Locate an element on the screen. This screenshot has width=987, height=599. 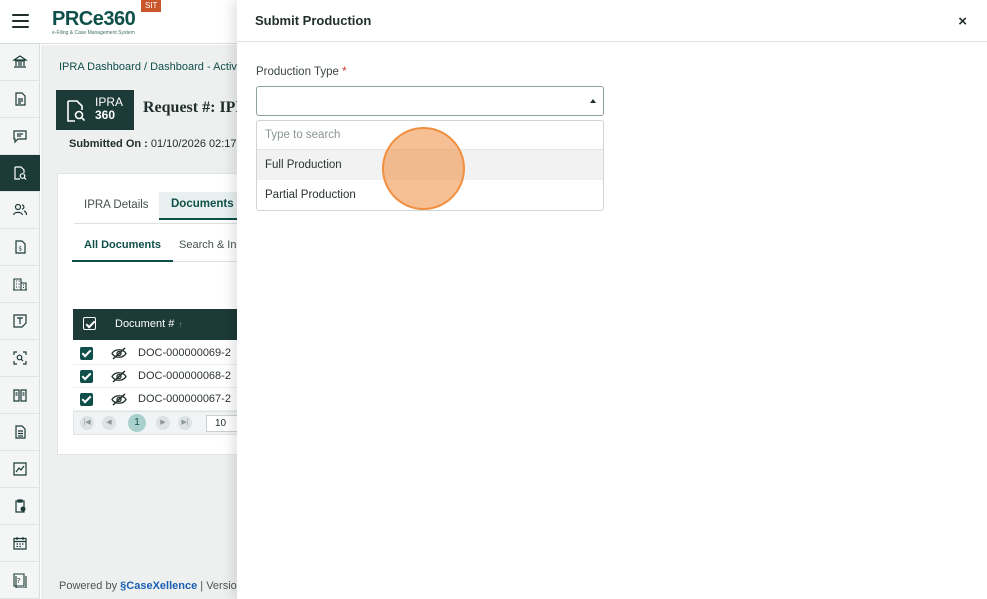
footer-brand: §CaseXellence is located at coordinates (159, 586).